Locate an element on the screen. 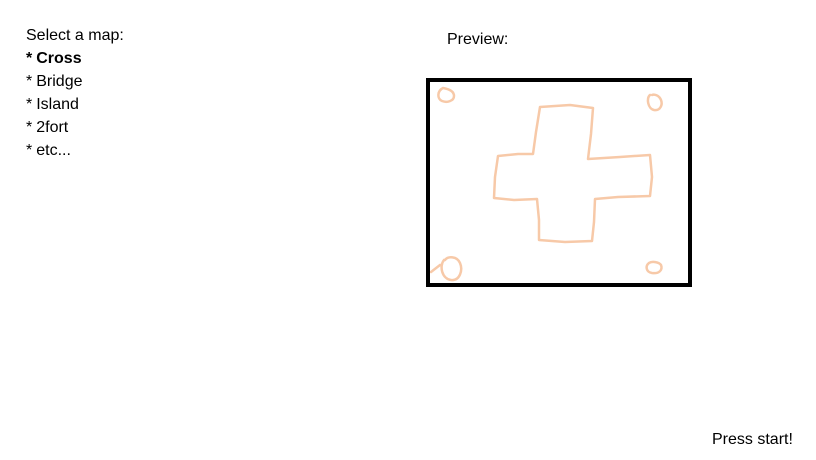 This screenshot has width=816, height=460. press-start-prompt: Press start! is located at coordinates (752, 440).